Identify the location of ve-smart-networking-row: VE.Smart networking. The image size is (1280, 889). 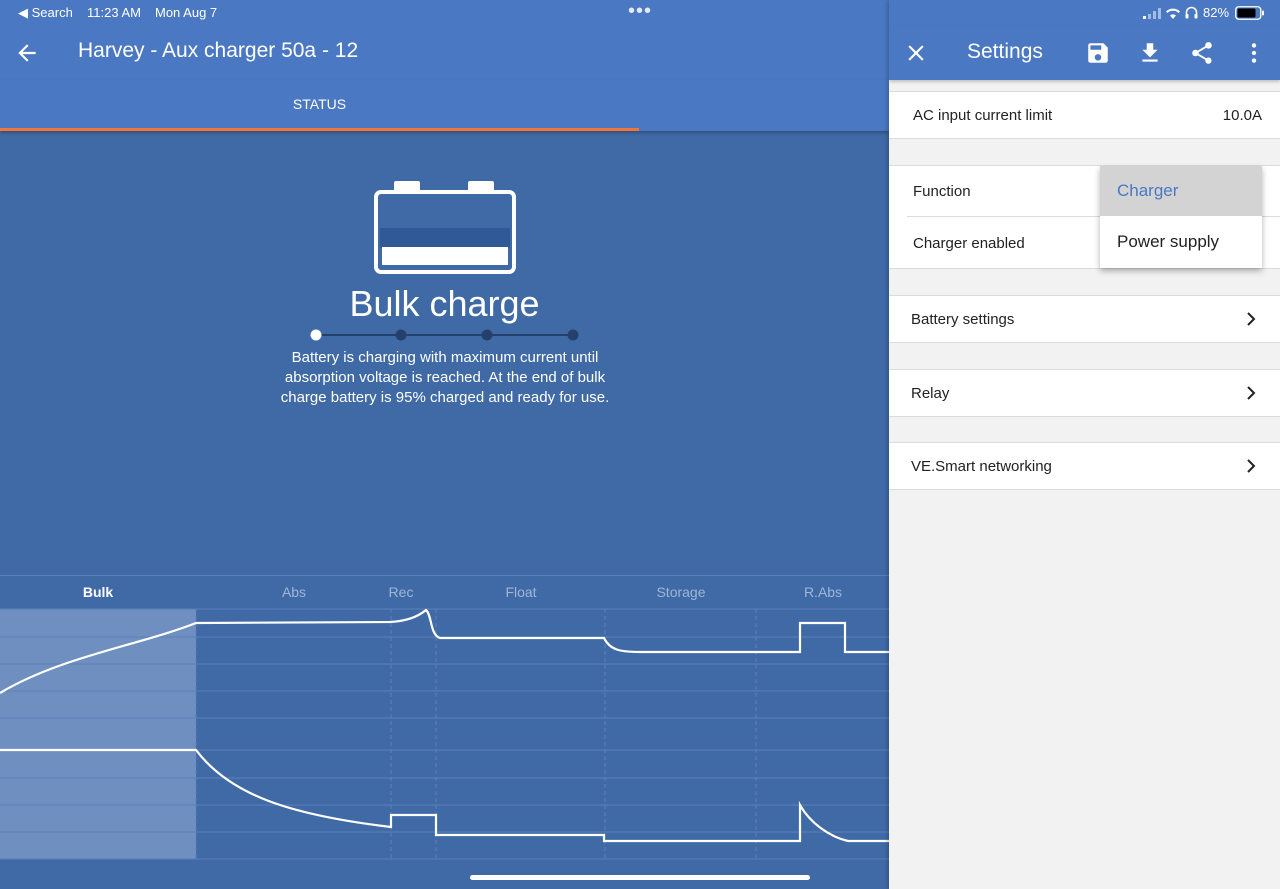
(1084, 466).